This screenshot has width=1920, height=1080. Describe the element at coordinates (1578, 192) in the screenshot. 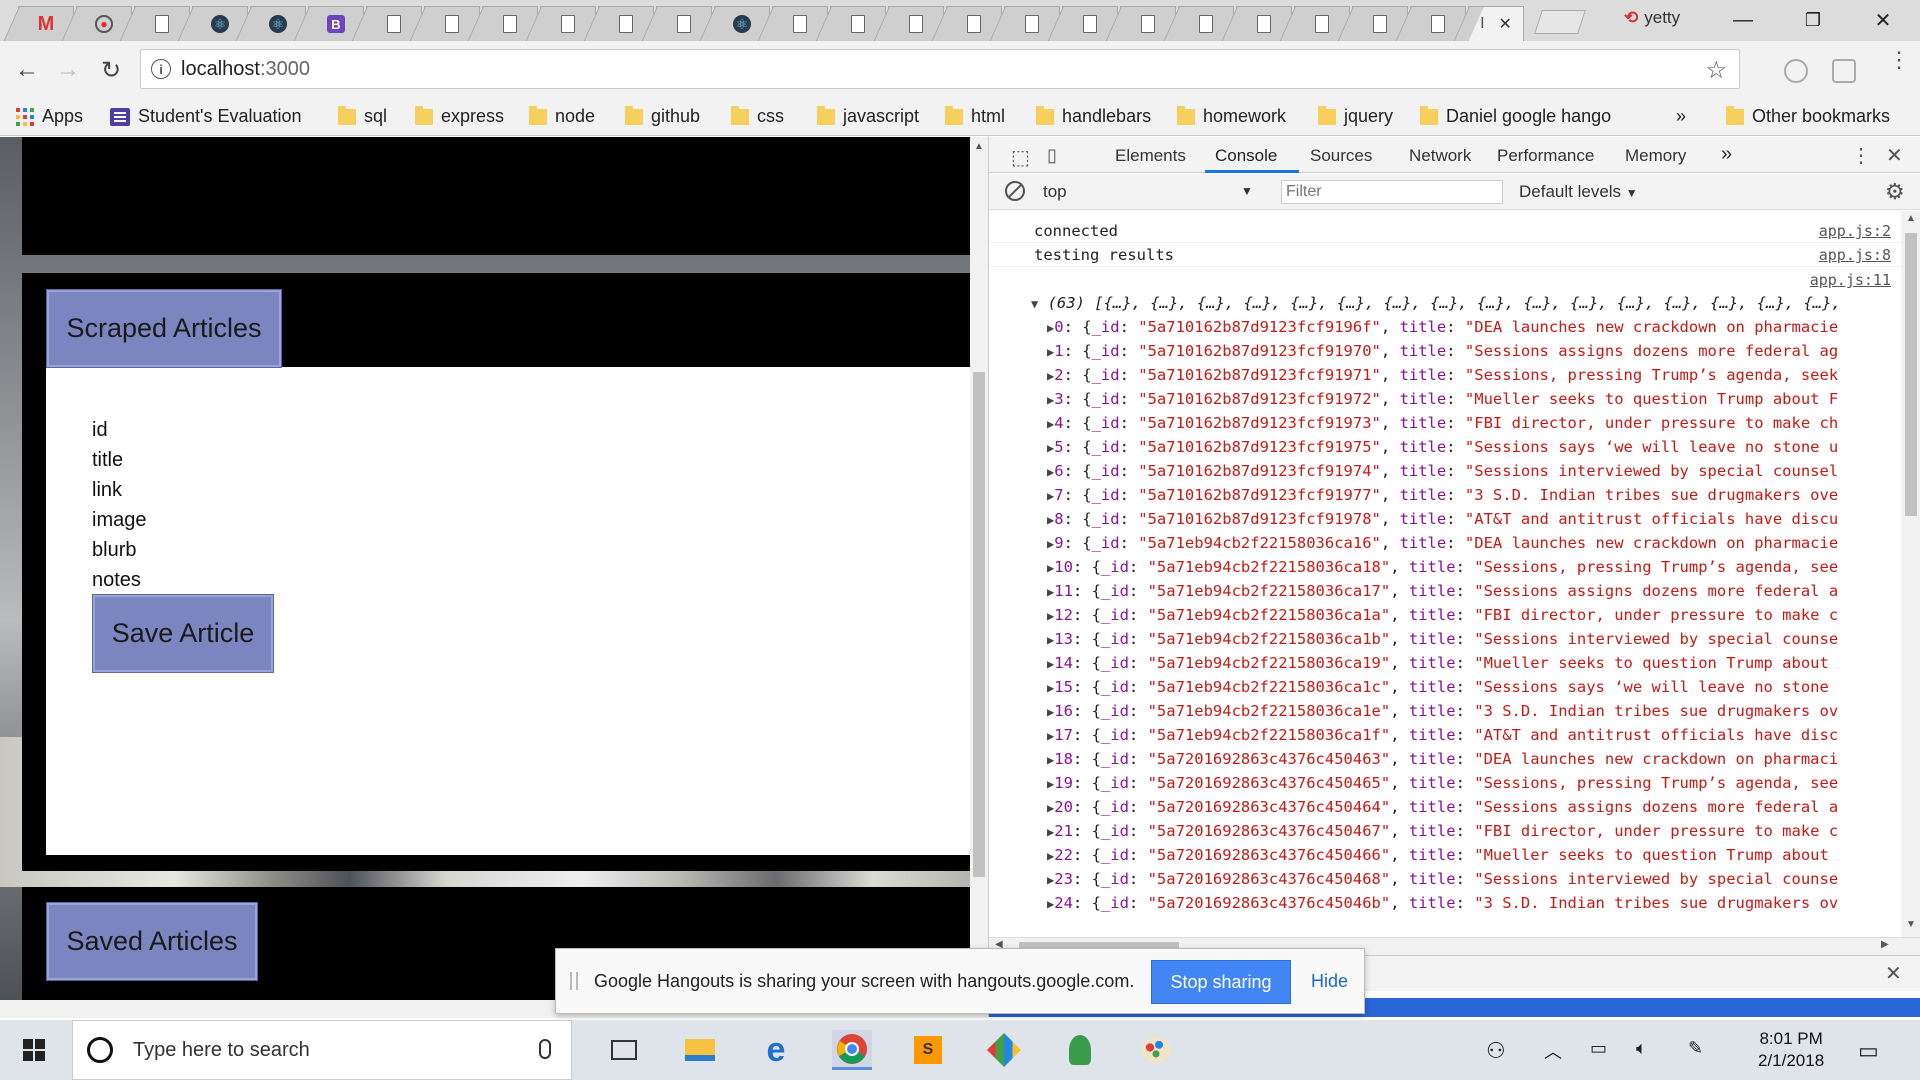

I see `log-levels-selector: Default levels ▼` at that location.